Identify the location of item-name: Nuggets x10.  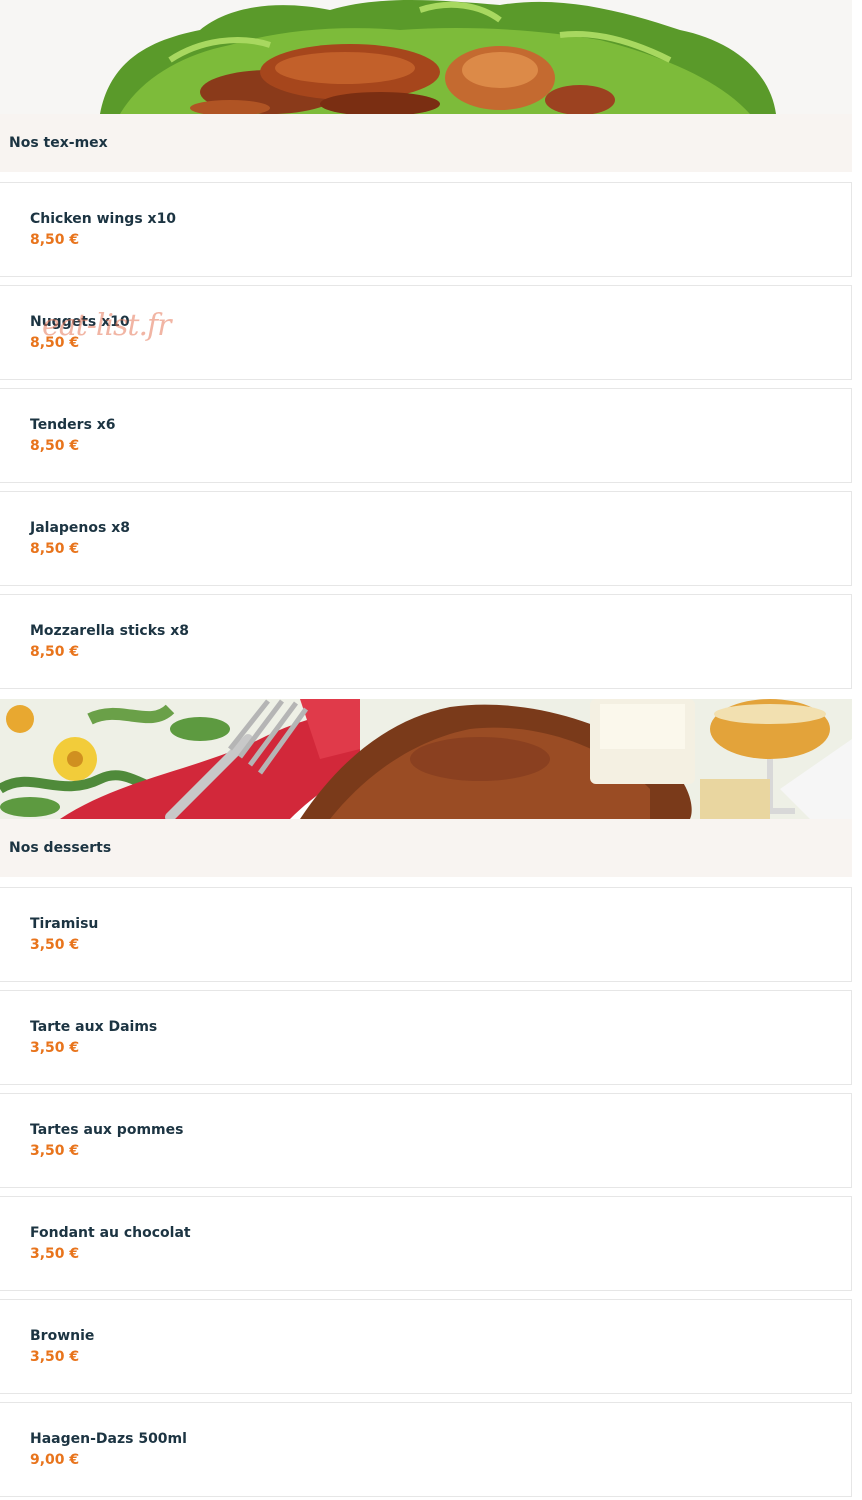
(80, 321).